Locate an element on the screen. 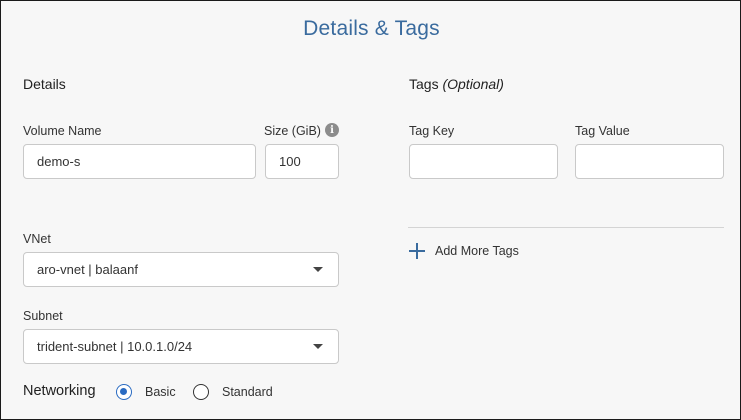 This screenshot has height=420, width=741. details-heading: Details is located at coordinates (44, 84).